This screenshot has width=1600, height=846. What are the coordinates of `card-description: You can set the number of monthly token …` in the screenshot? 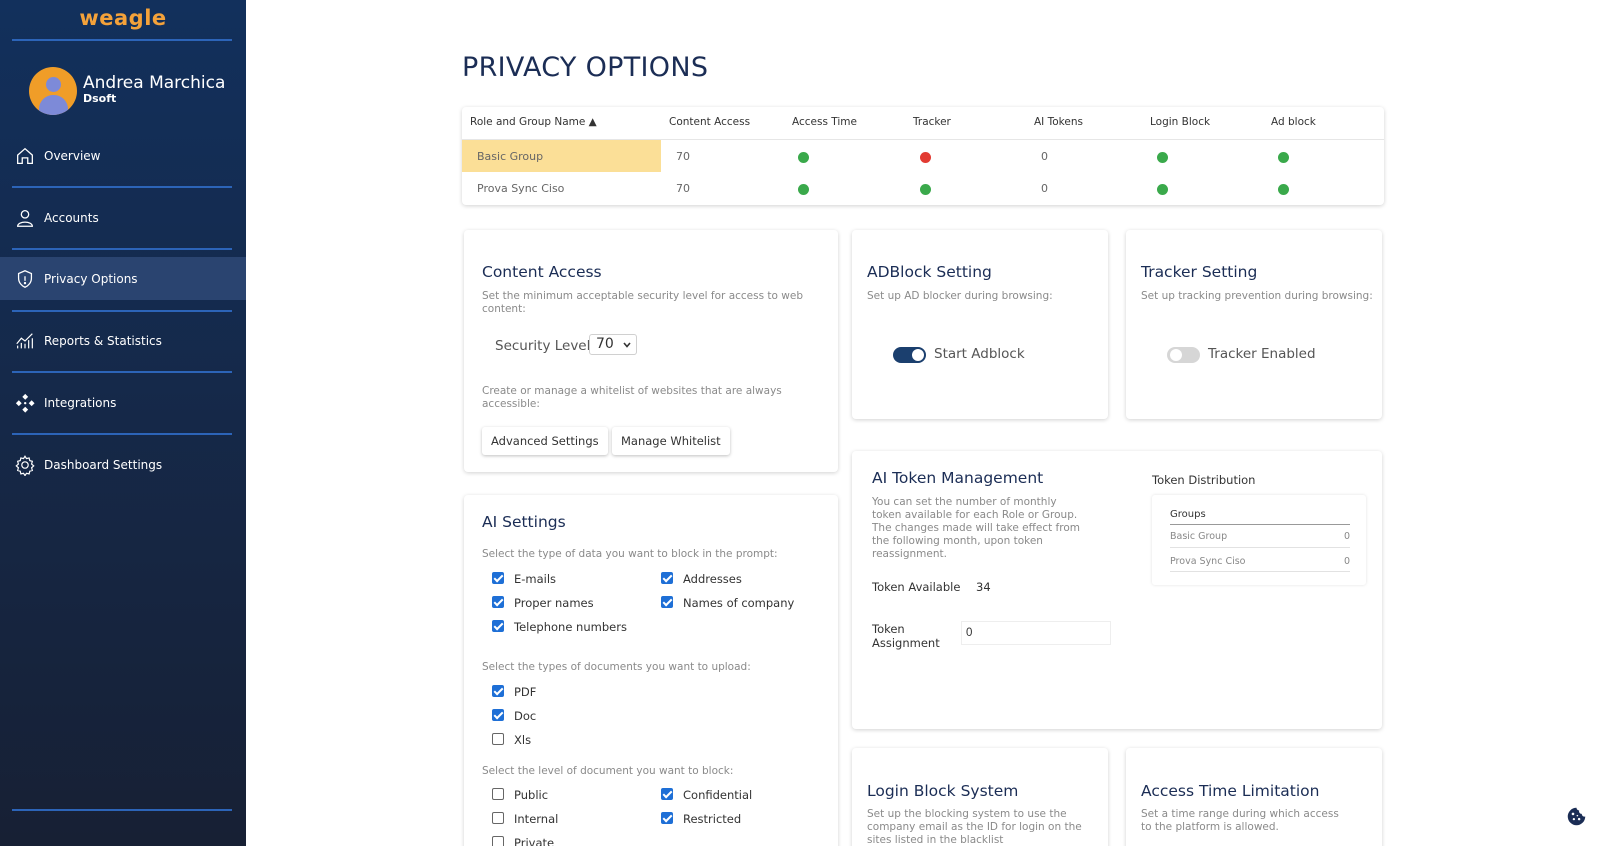 It's located at (976, 528).